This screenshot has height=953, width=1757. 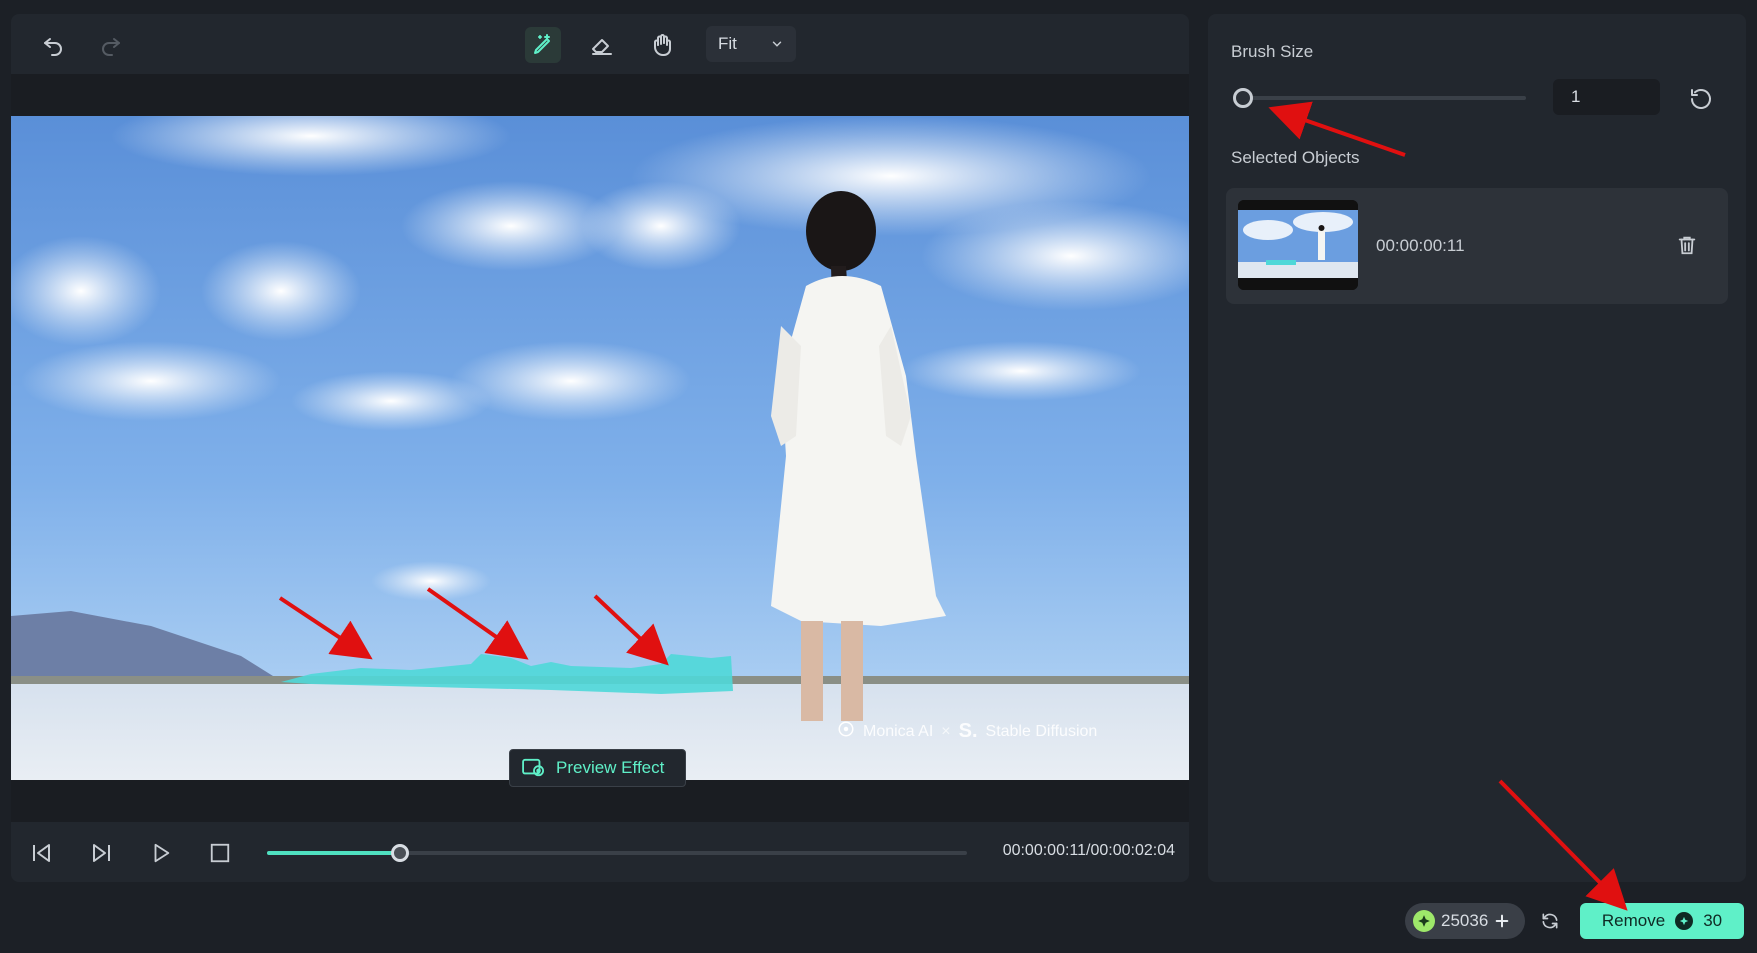 I want to click on stop-icon, so click(x=220, y=853).